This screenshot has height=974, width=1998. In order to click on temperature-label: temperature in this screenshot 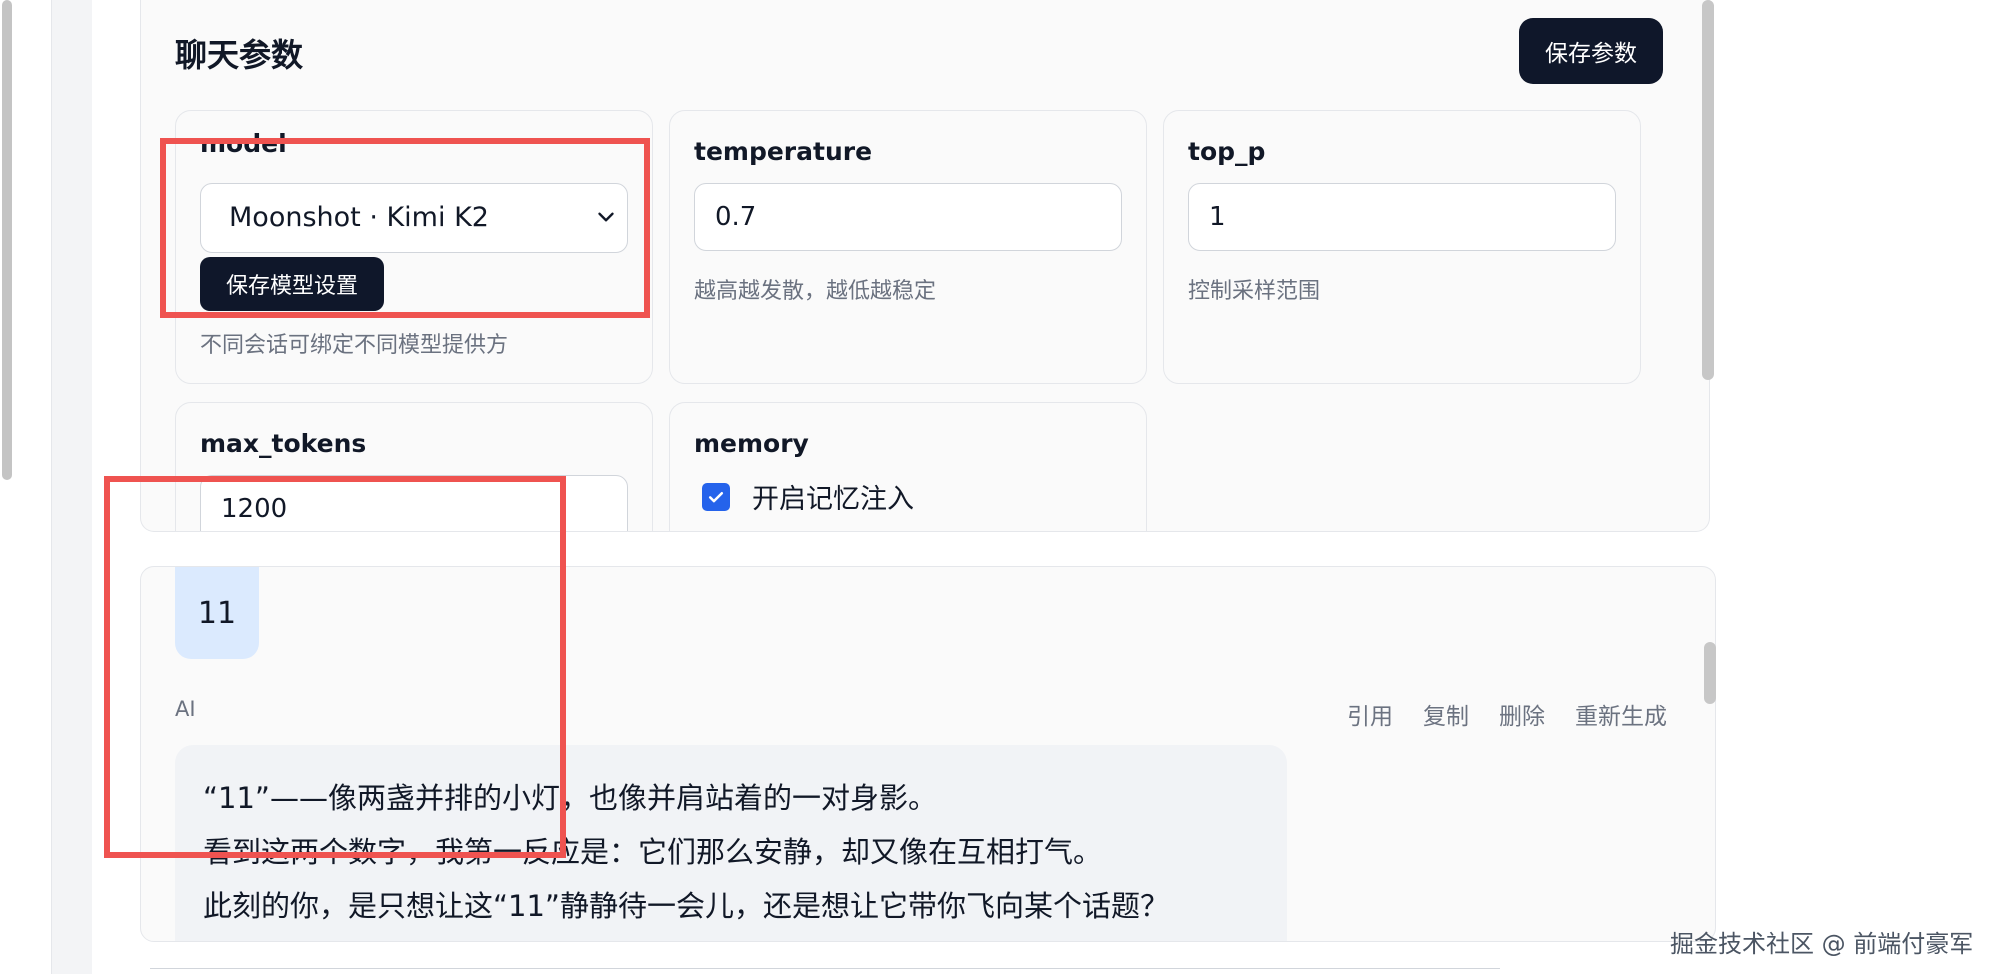, I will do `click(783, 151)`.